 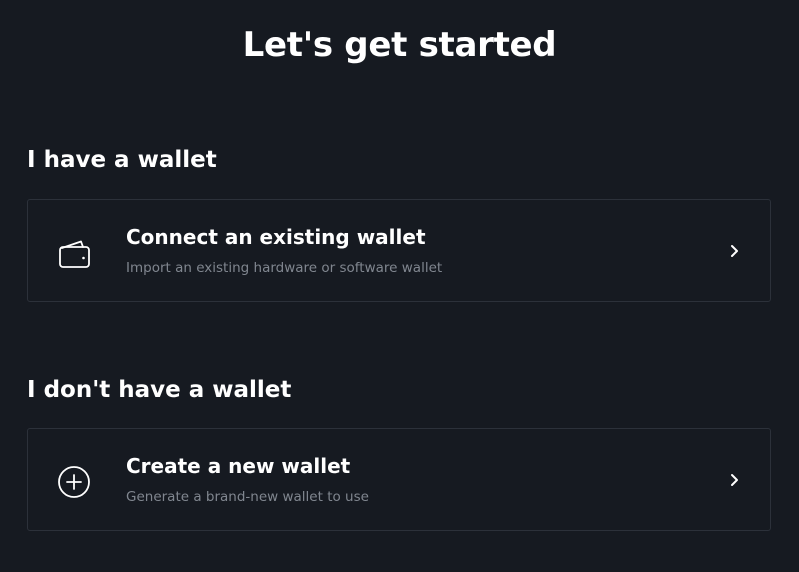 I want to click on section-heading-have-wallet: I have a wallet, so click(x=122, y=160).